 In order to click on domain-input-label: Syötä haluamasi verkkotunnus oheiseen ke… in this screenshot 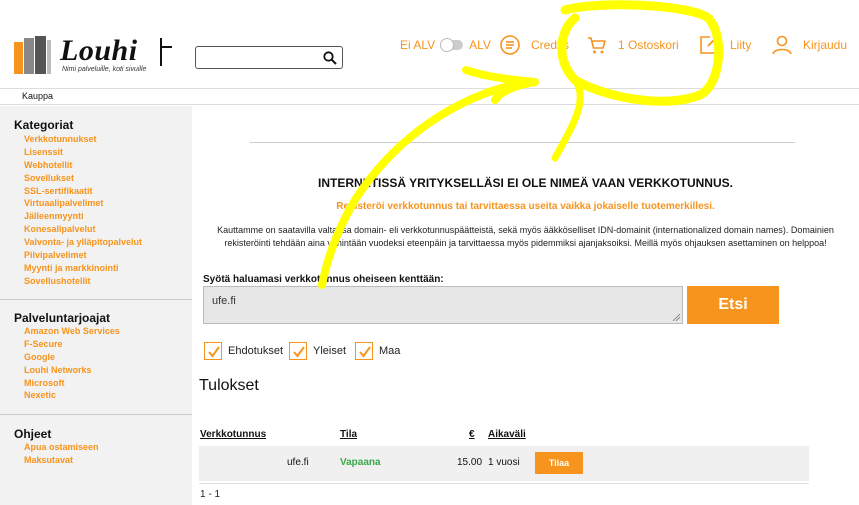, I will do `click(323, 279)`.